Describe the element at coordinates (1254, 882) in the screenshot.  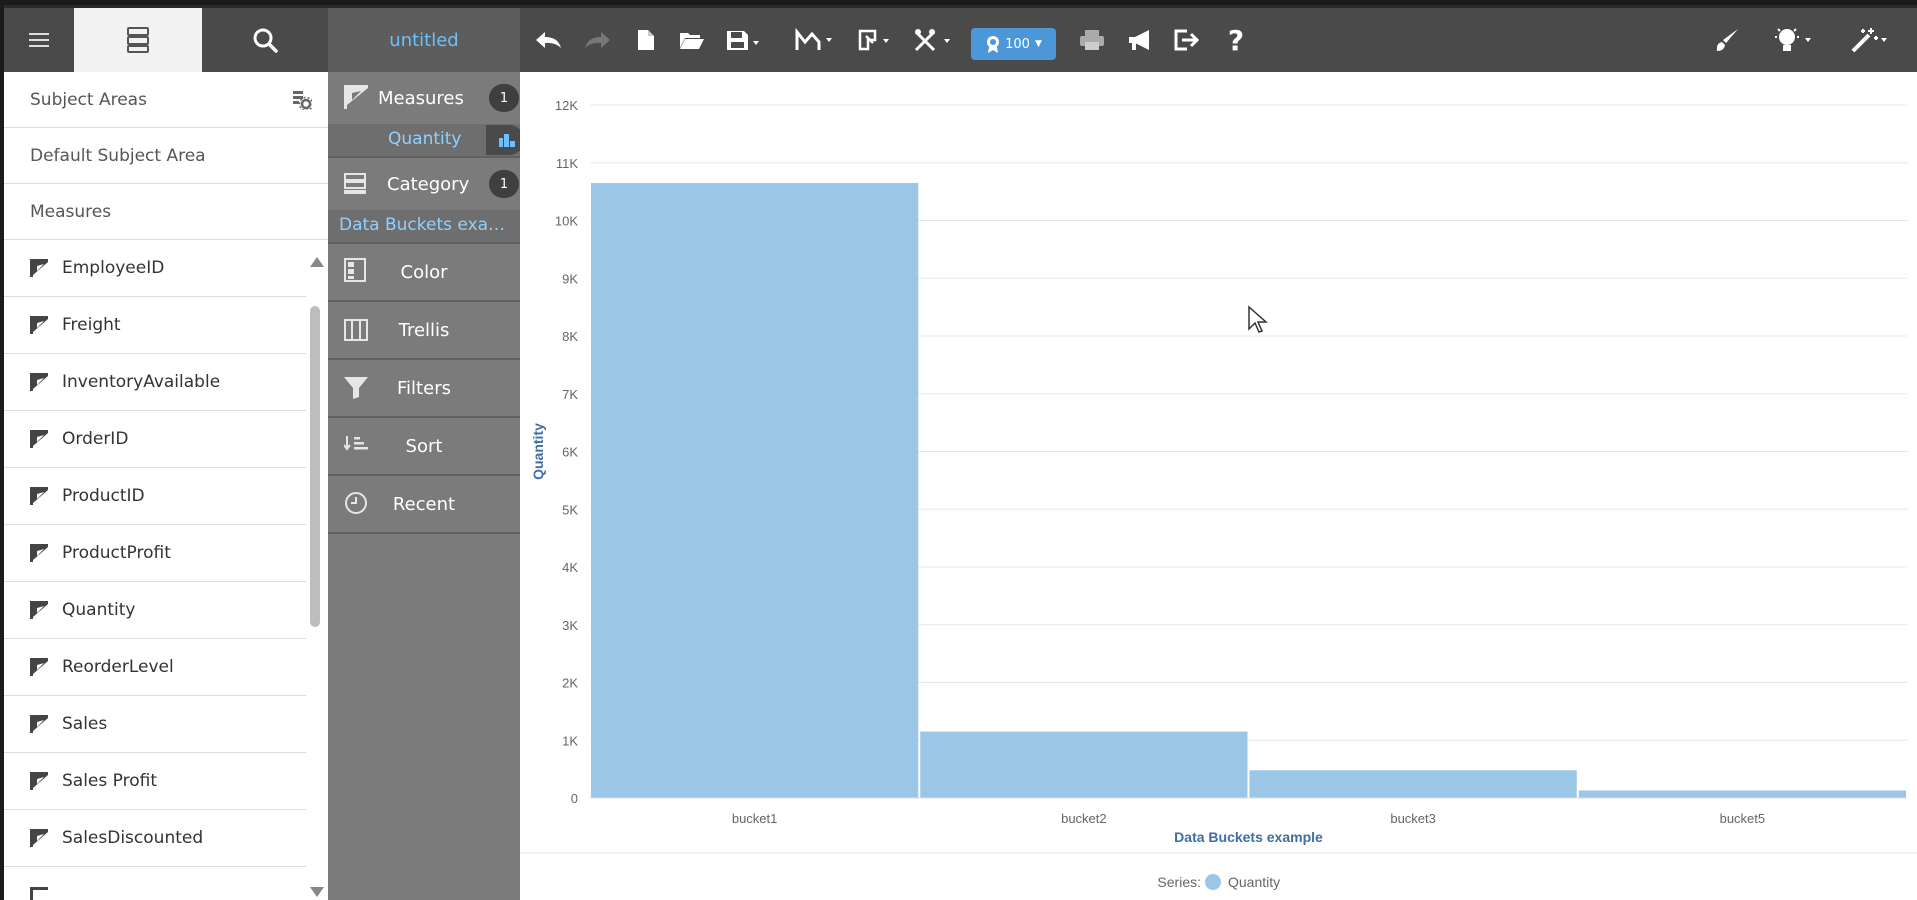
I see `legend-entry: Quantity` at that location.